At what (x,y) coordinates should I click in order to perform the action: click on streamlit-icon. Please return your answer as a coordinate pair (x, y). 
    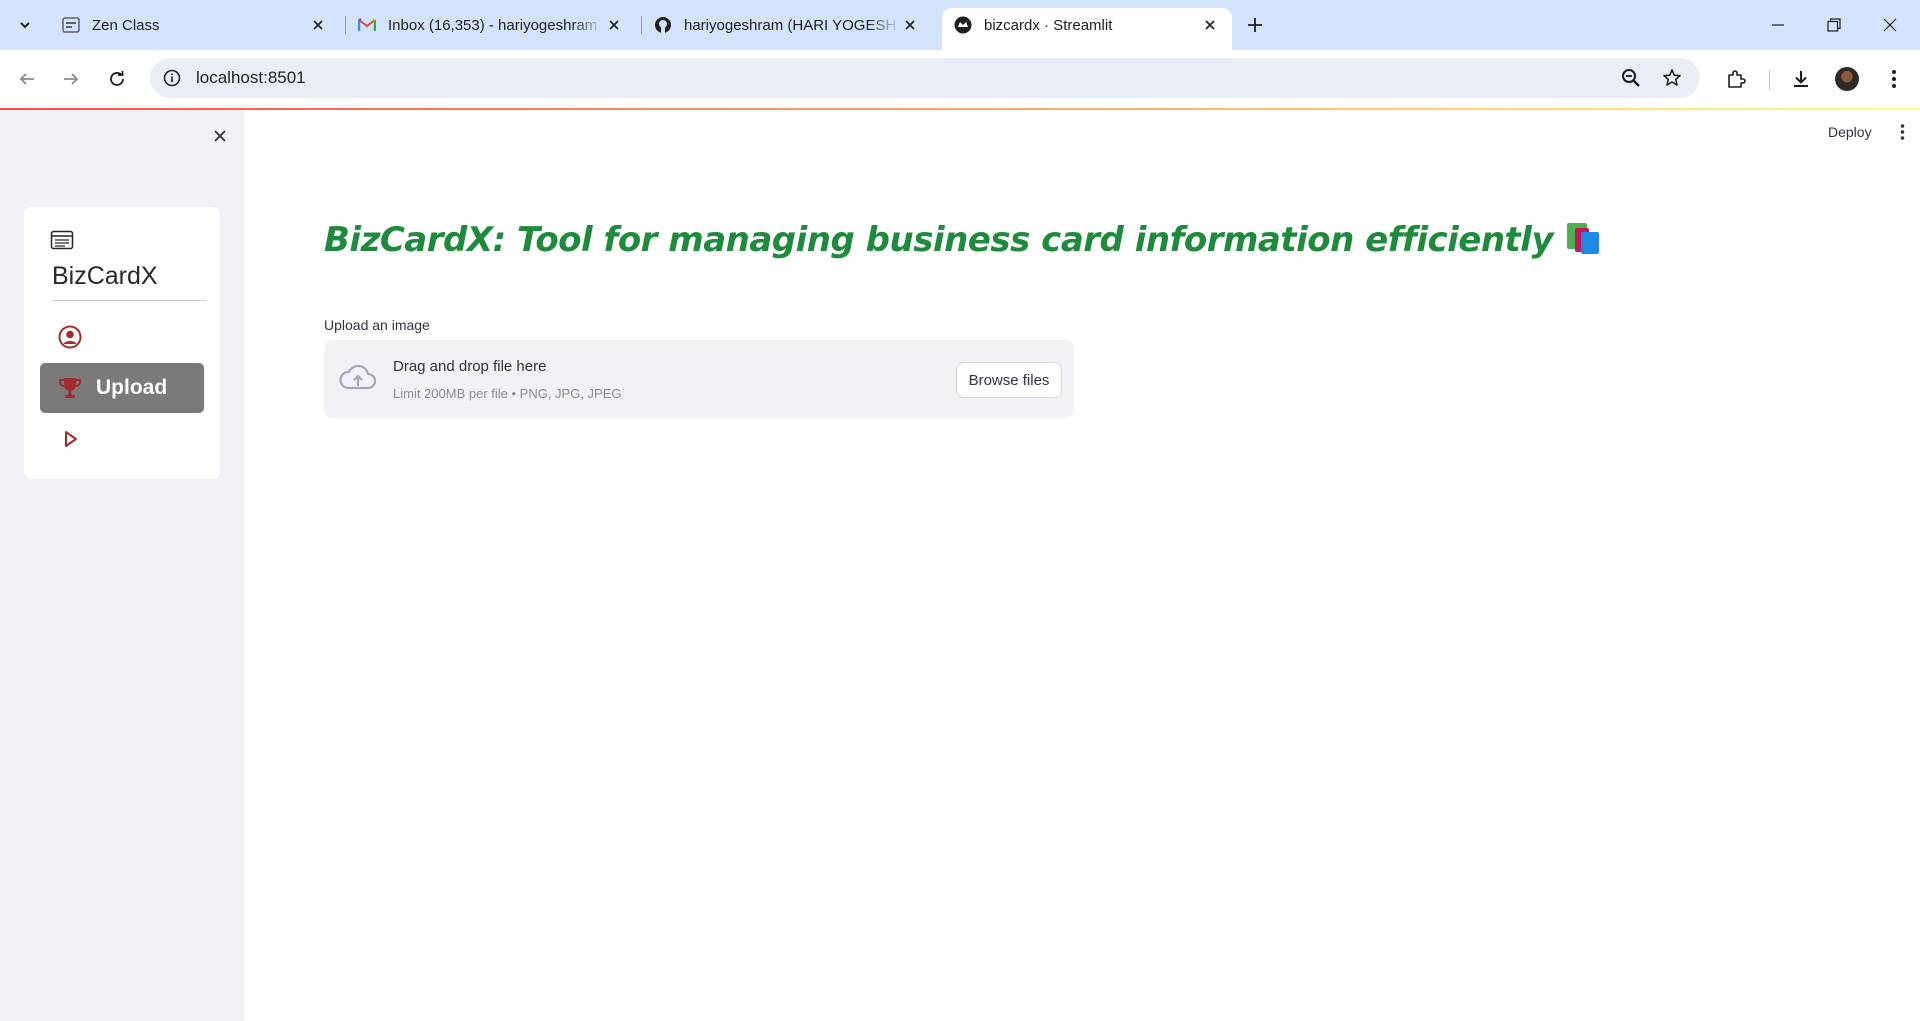
    Looking at the image, I should click on (963, 25).